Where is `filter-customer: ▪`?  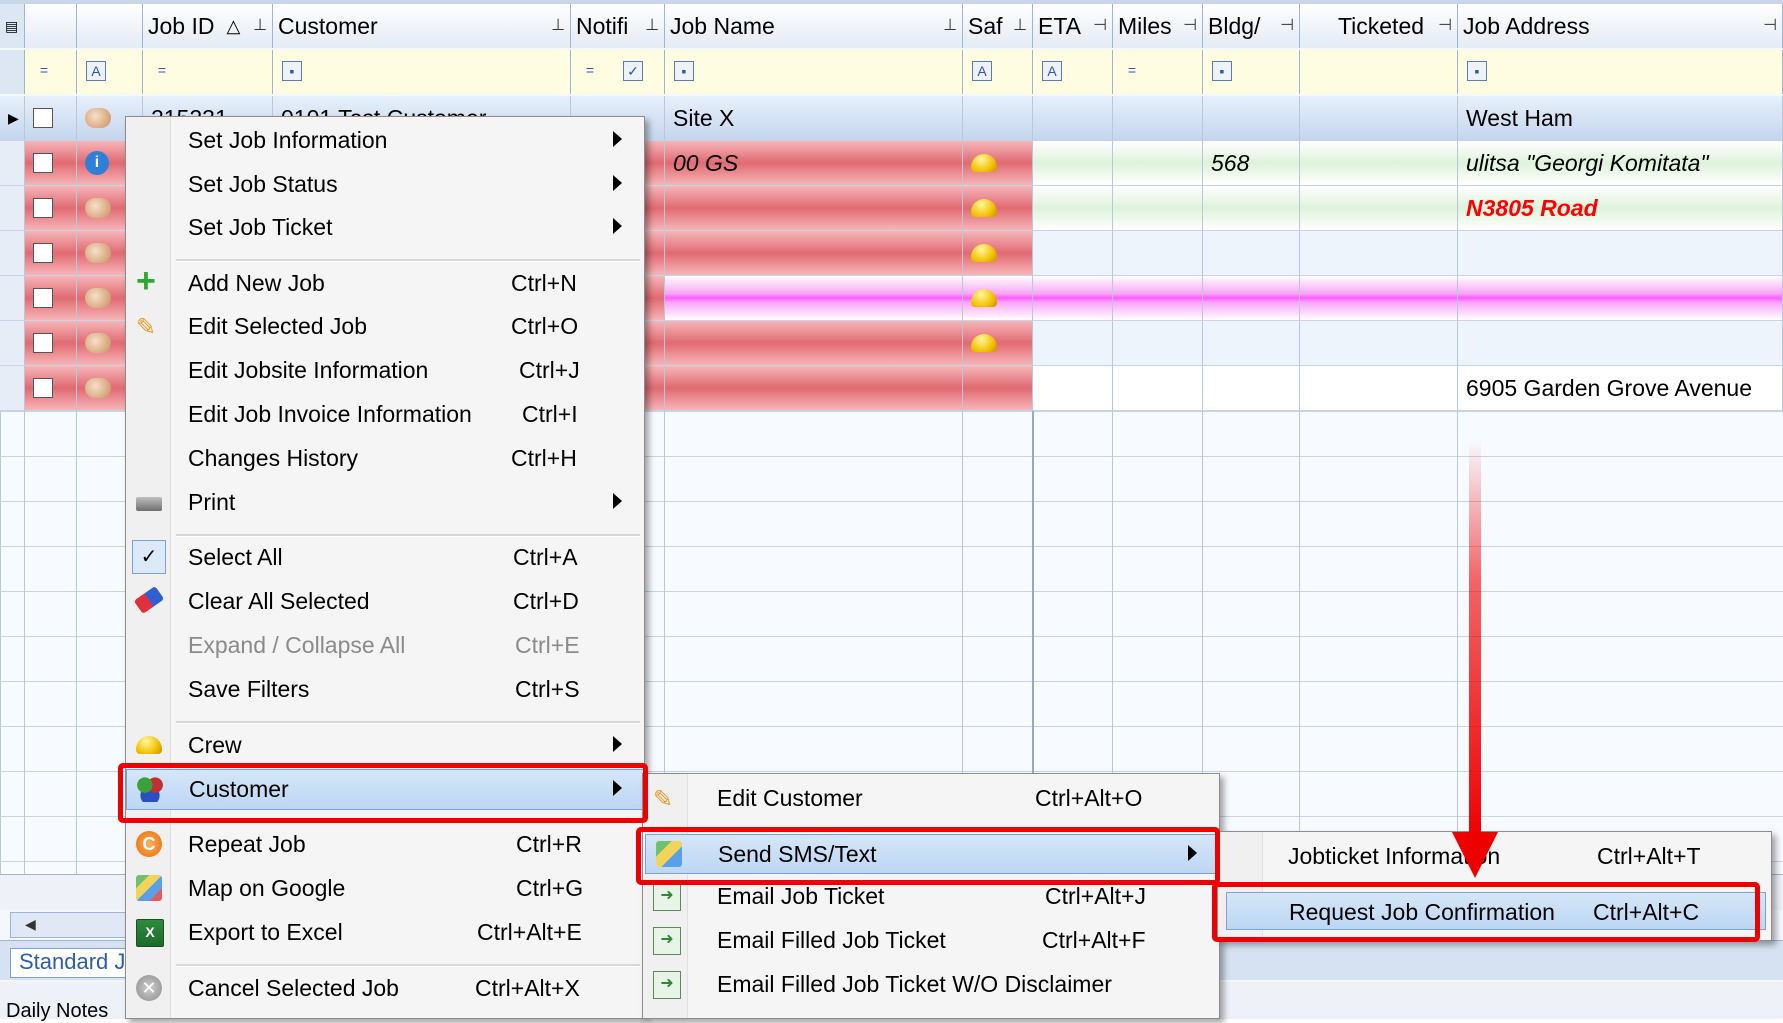
filter-customer: ▪ is located at coordinates (422, 72).